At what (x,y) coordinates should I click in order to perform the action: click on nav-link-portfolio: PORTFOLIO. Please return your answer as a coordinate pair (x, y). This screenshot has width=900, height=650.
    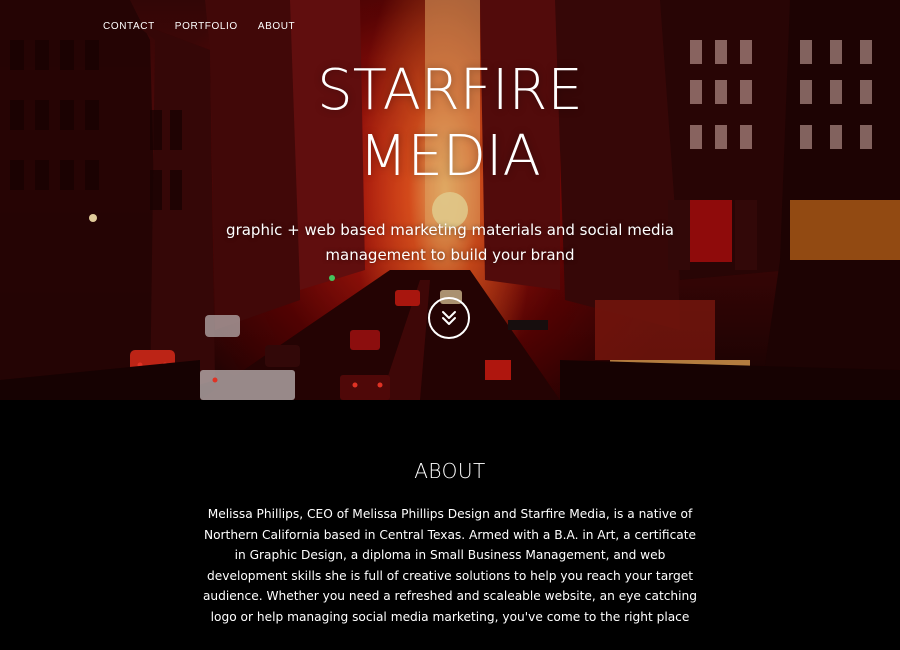
    Looking at the image, I should click on (206, 27).